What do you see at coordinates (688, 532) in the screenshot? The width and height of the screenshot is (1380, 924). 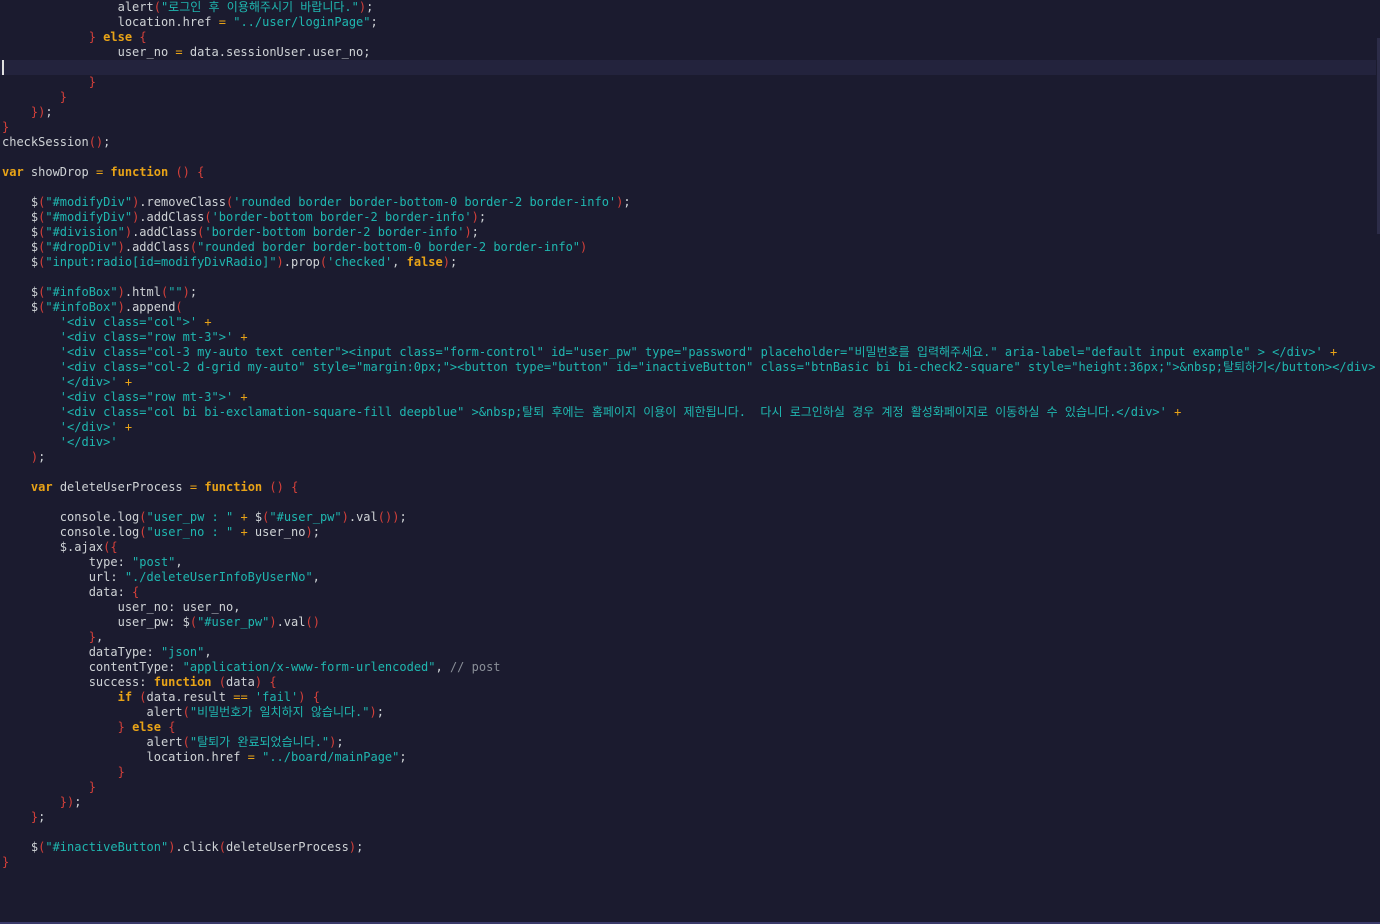 I see `code-line: console.log("user_no : " + user_no);` at bounding box center [688, 532].